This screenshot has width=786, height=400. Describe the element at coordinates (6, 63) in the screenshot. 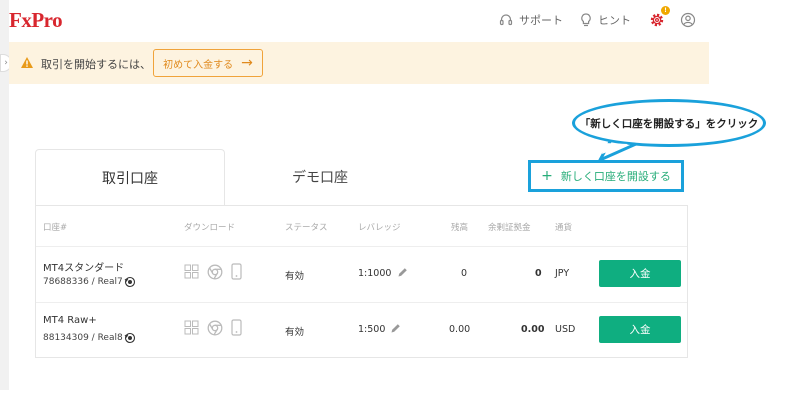

I see `chevron-right-icon: ›` at that location.